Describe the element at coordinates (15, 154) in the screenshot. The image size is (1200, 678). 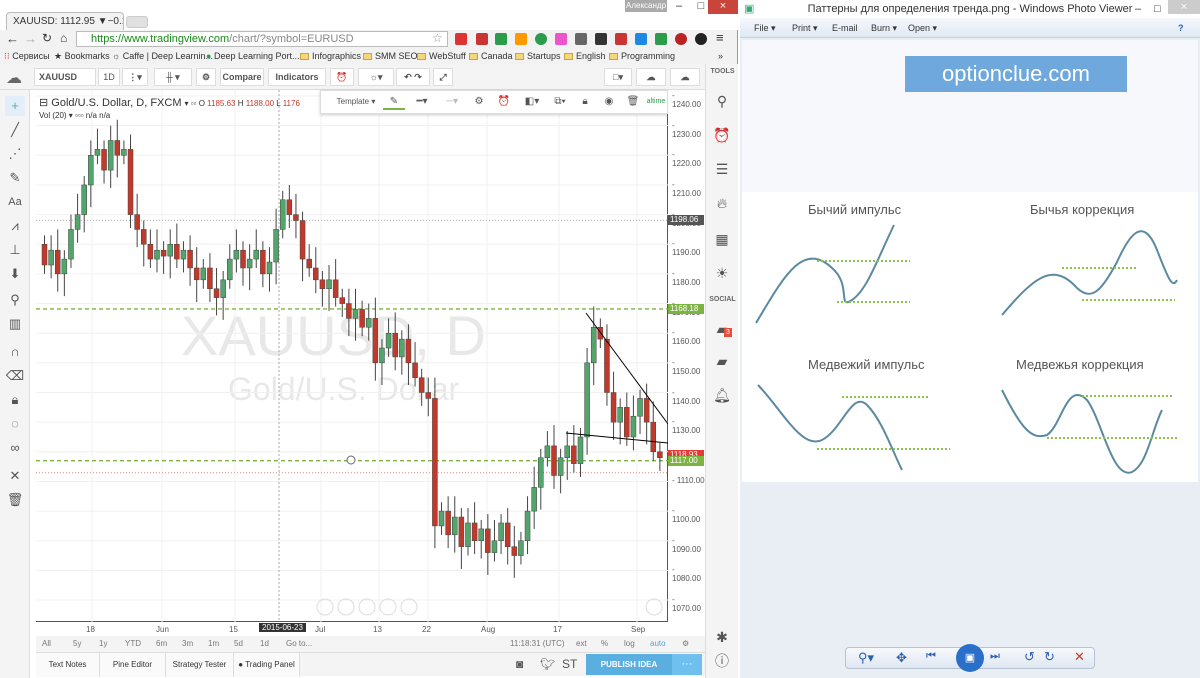
I see `fib-icon: ⋰` at that location.